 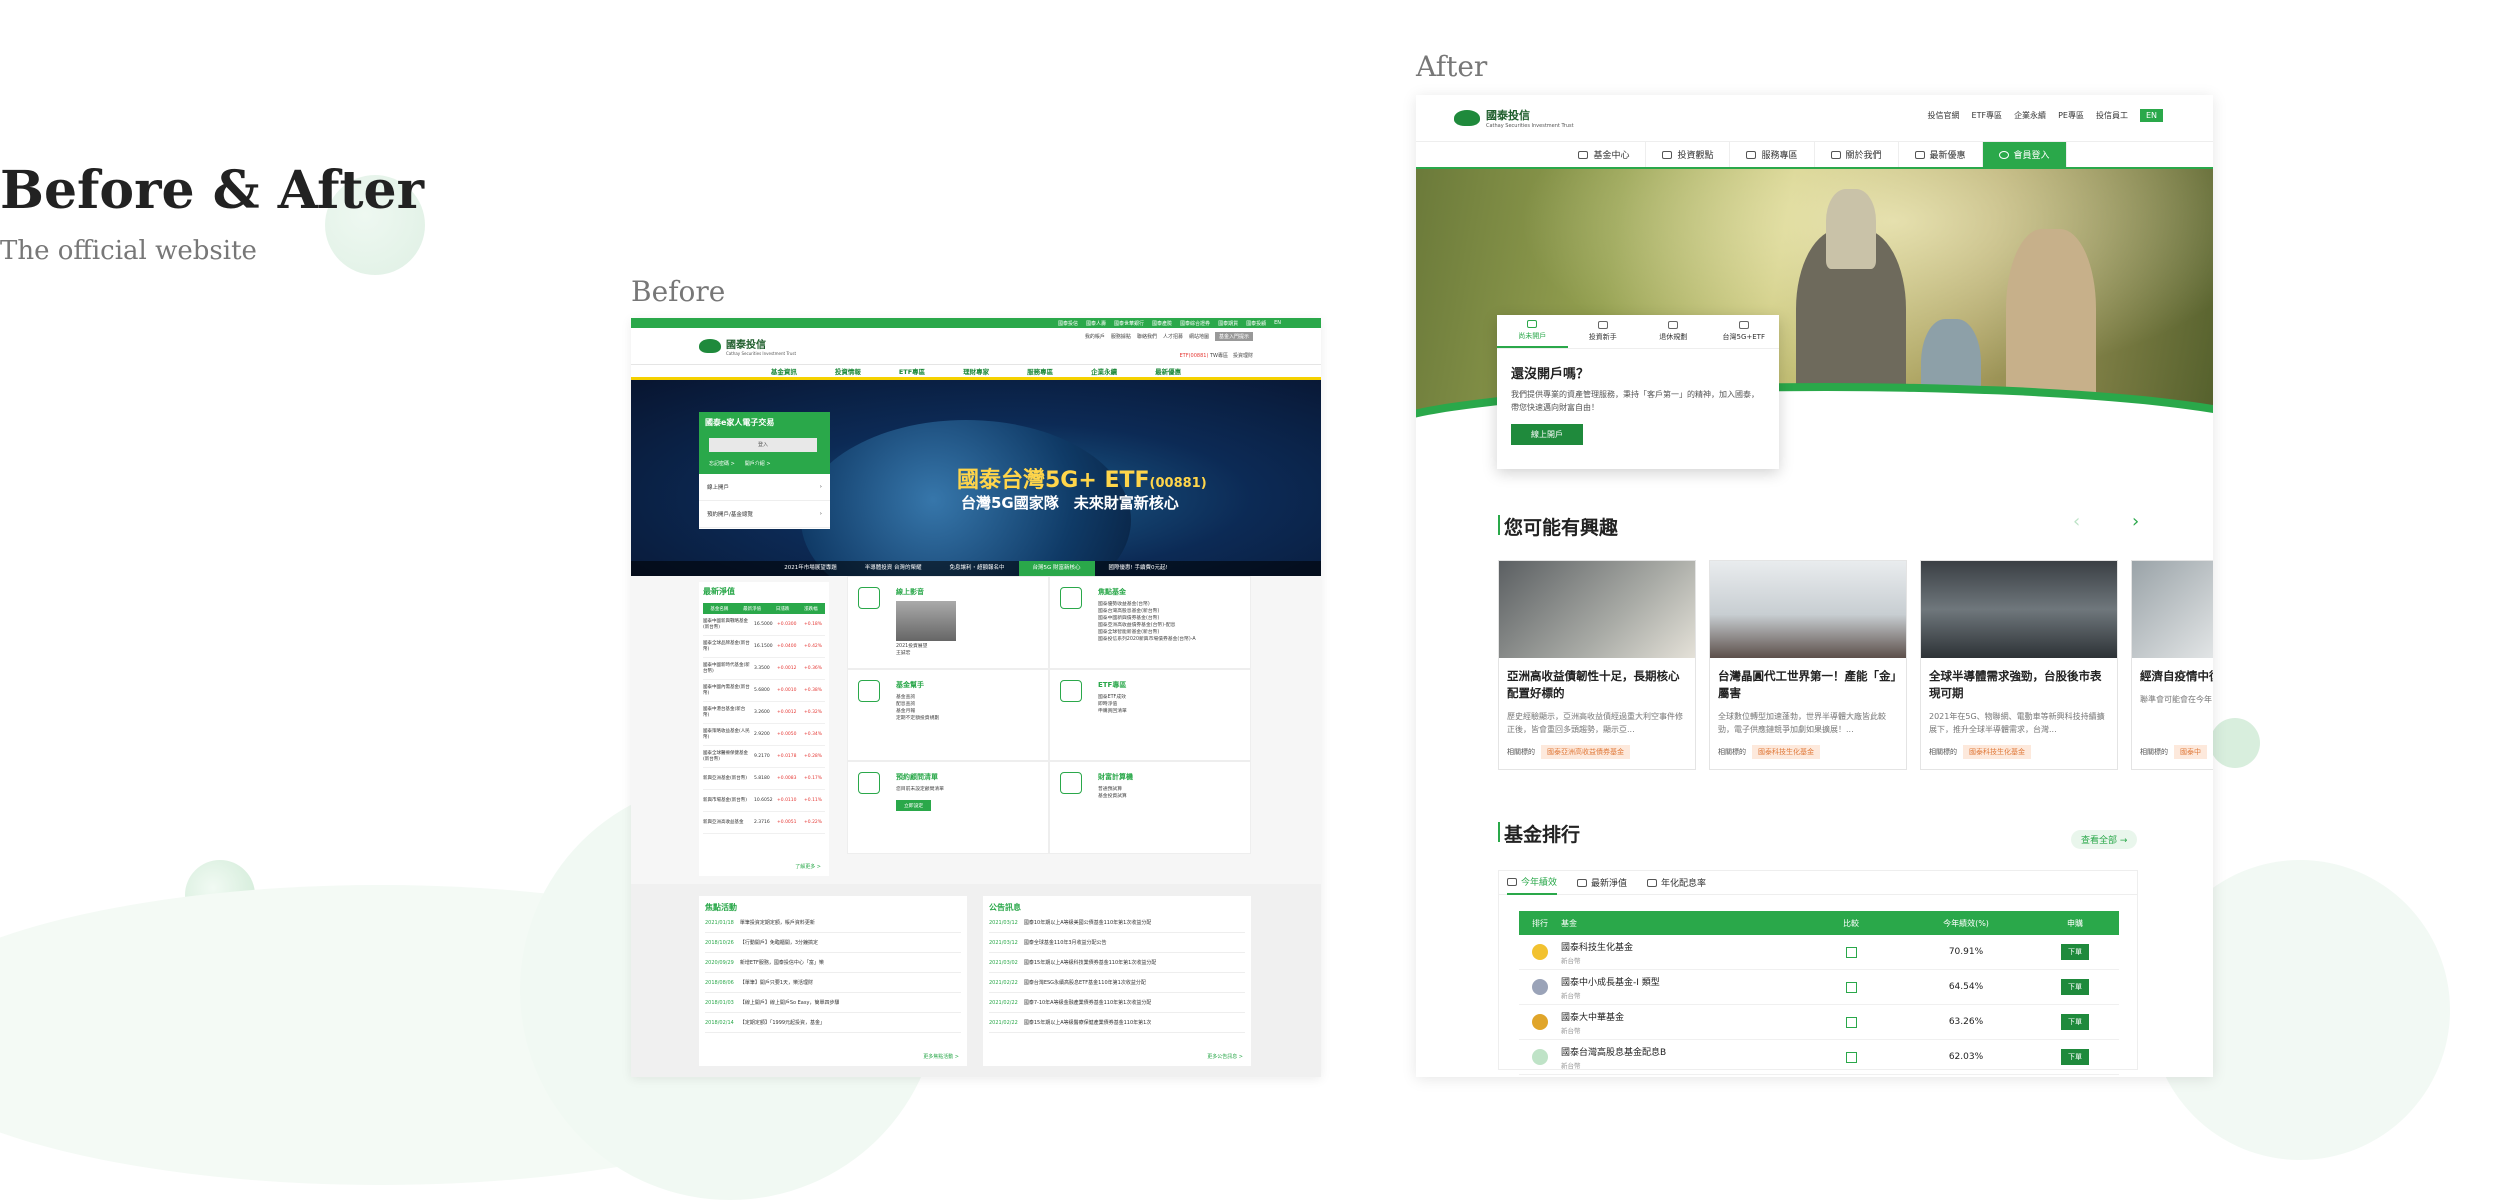 I want to click on login-row-booking: 預約開戶/基金總覽 ›, so click(x=764, y=514).